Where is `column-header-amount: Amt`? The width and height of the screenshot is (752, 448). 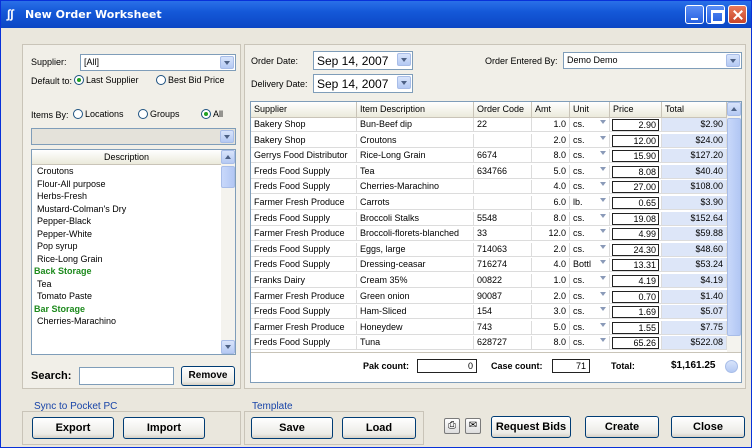 column-header-amount: Amt is located at coordinates (551, 110).